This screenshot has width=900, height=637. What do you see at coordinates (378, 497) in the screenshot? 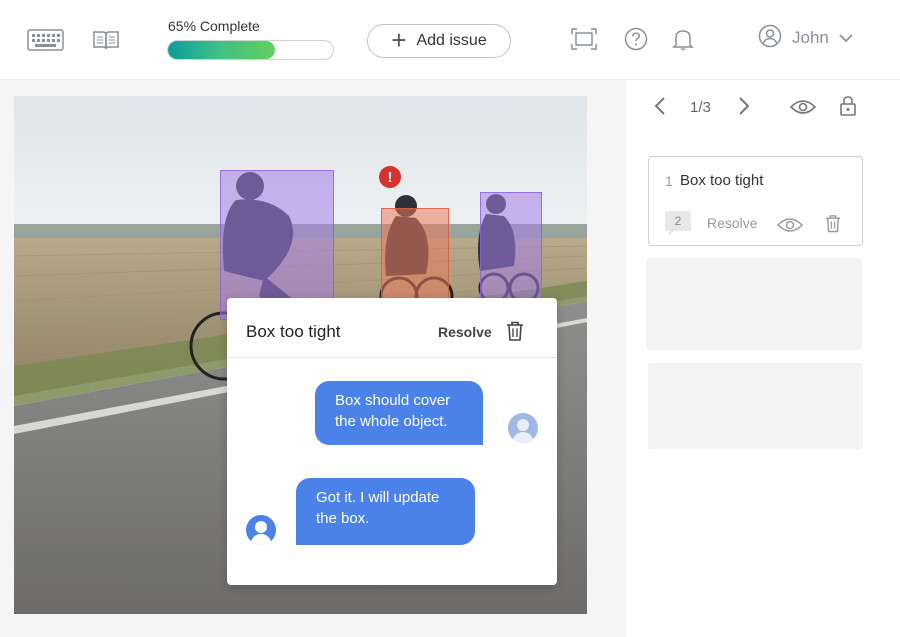
I see `message-text-line: Got it. I will update` at bounding box center [378, 497].